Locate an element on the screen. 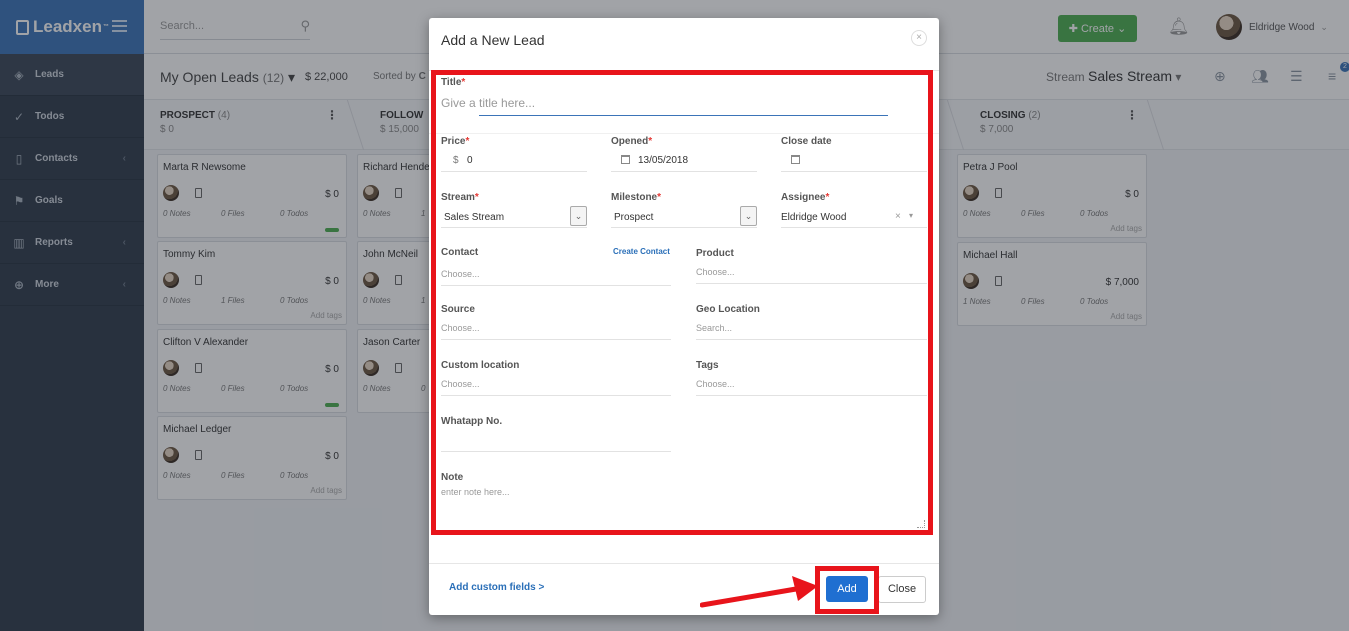 The width and height of the screenshot is (1349, 631). close-icon: × is located at coordinates (919, 38).